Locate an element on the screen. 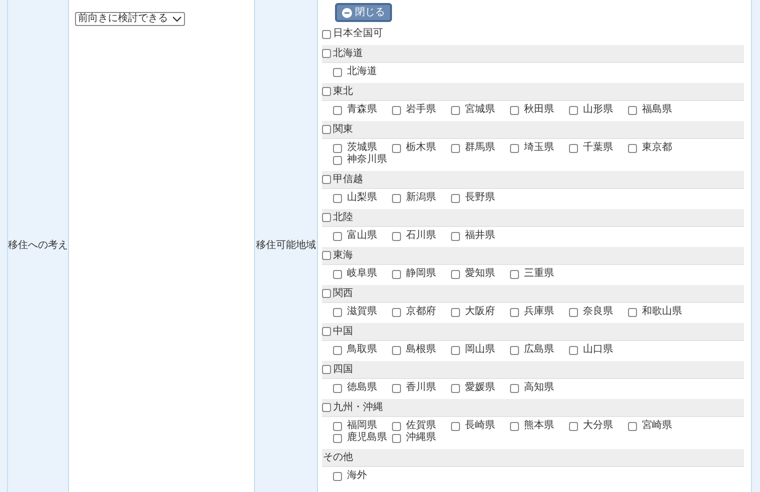 The height and width of the screenshot is (492, 760). checkbox-label: 静岡県 is located at coordinates (421, 274).